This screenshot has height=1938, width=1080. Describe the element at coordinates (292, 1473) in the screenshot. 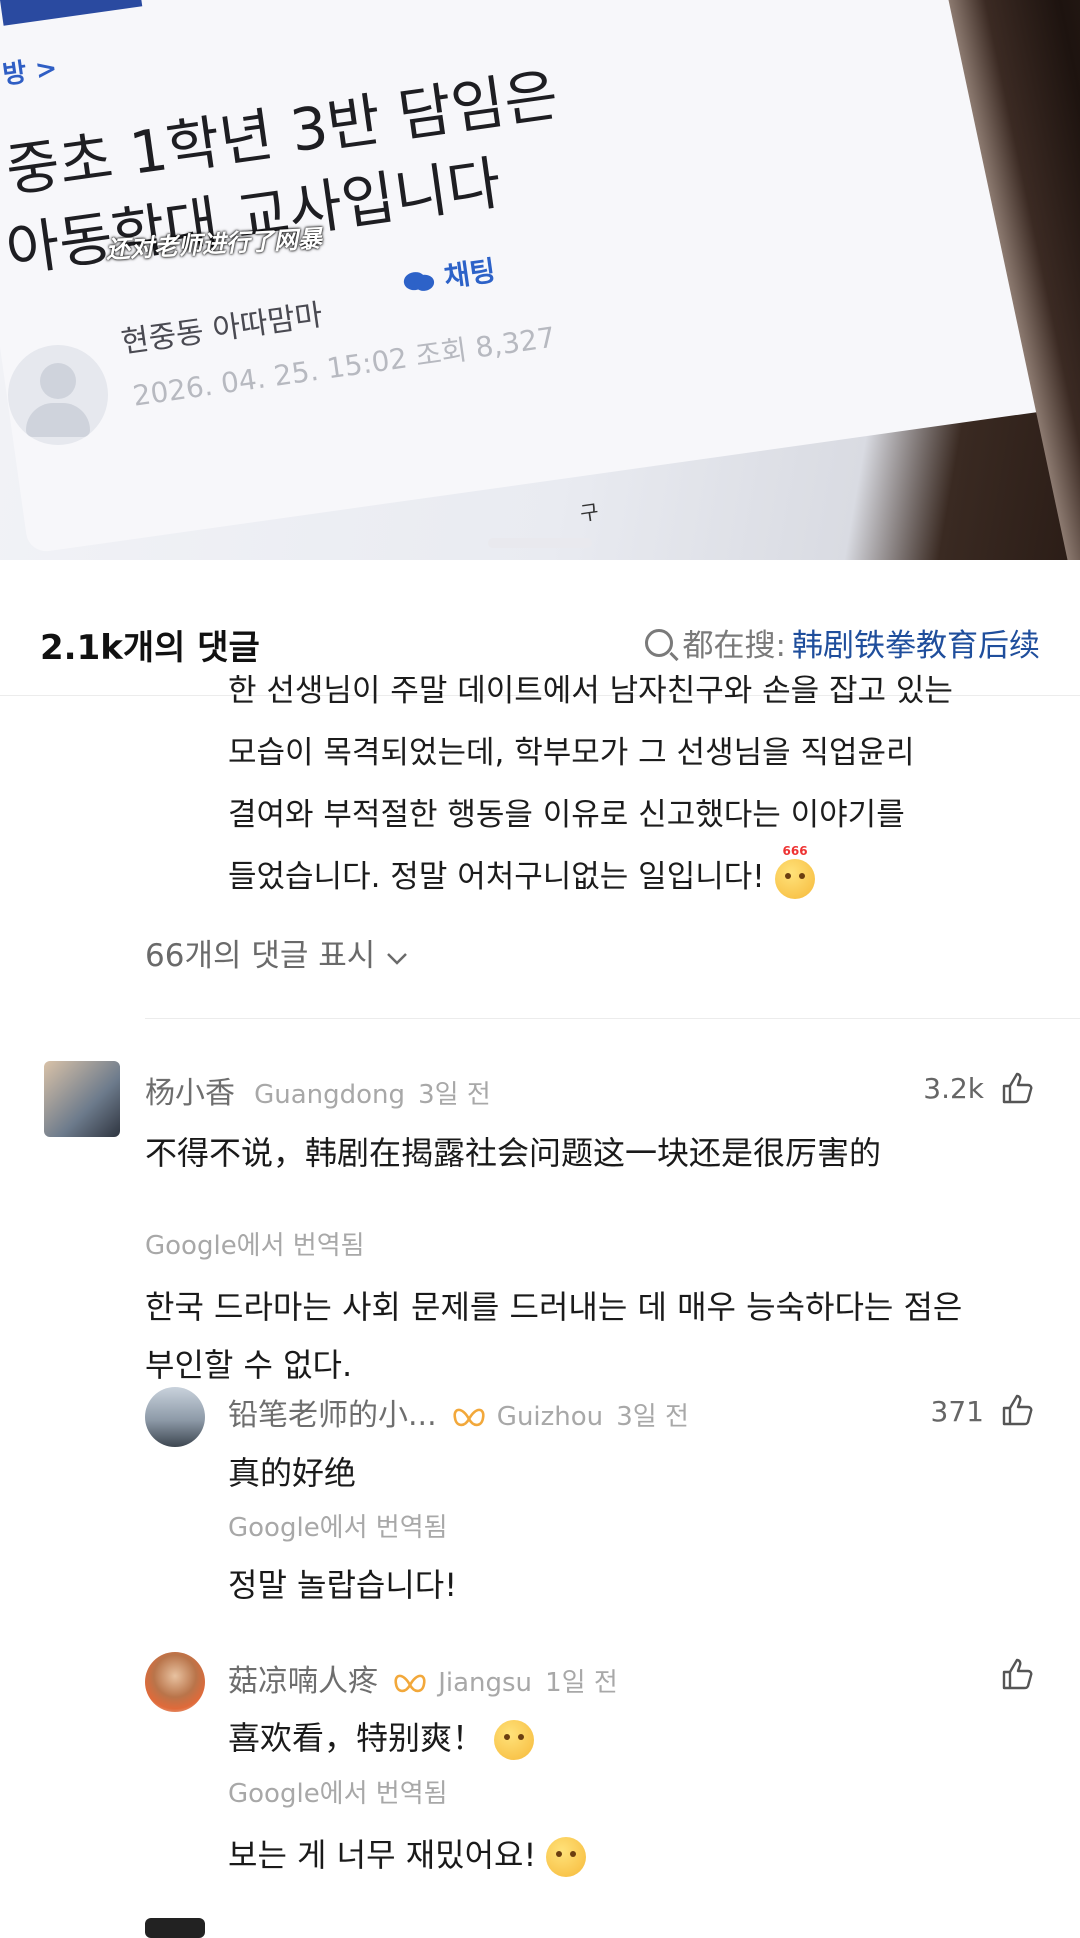

I see `reply-text: 真的好绝` at that location.